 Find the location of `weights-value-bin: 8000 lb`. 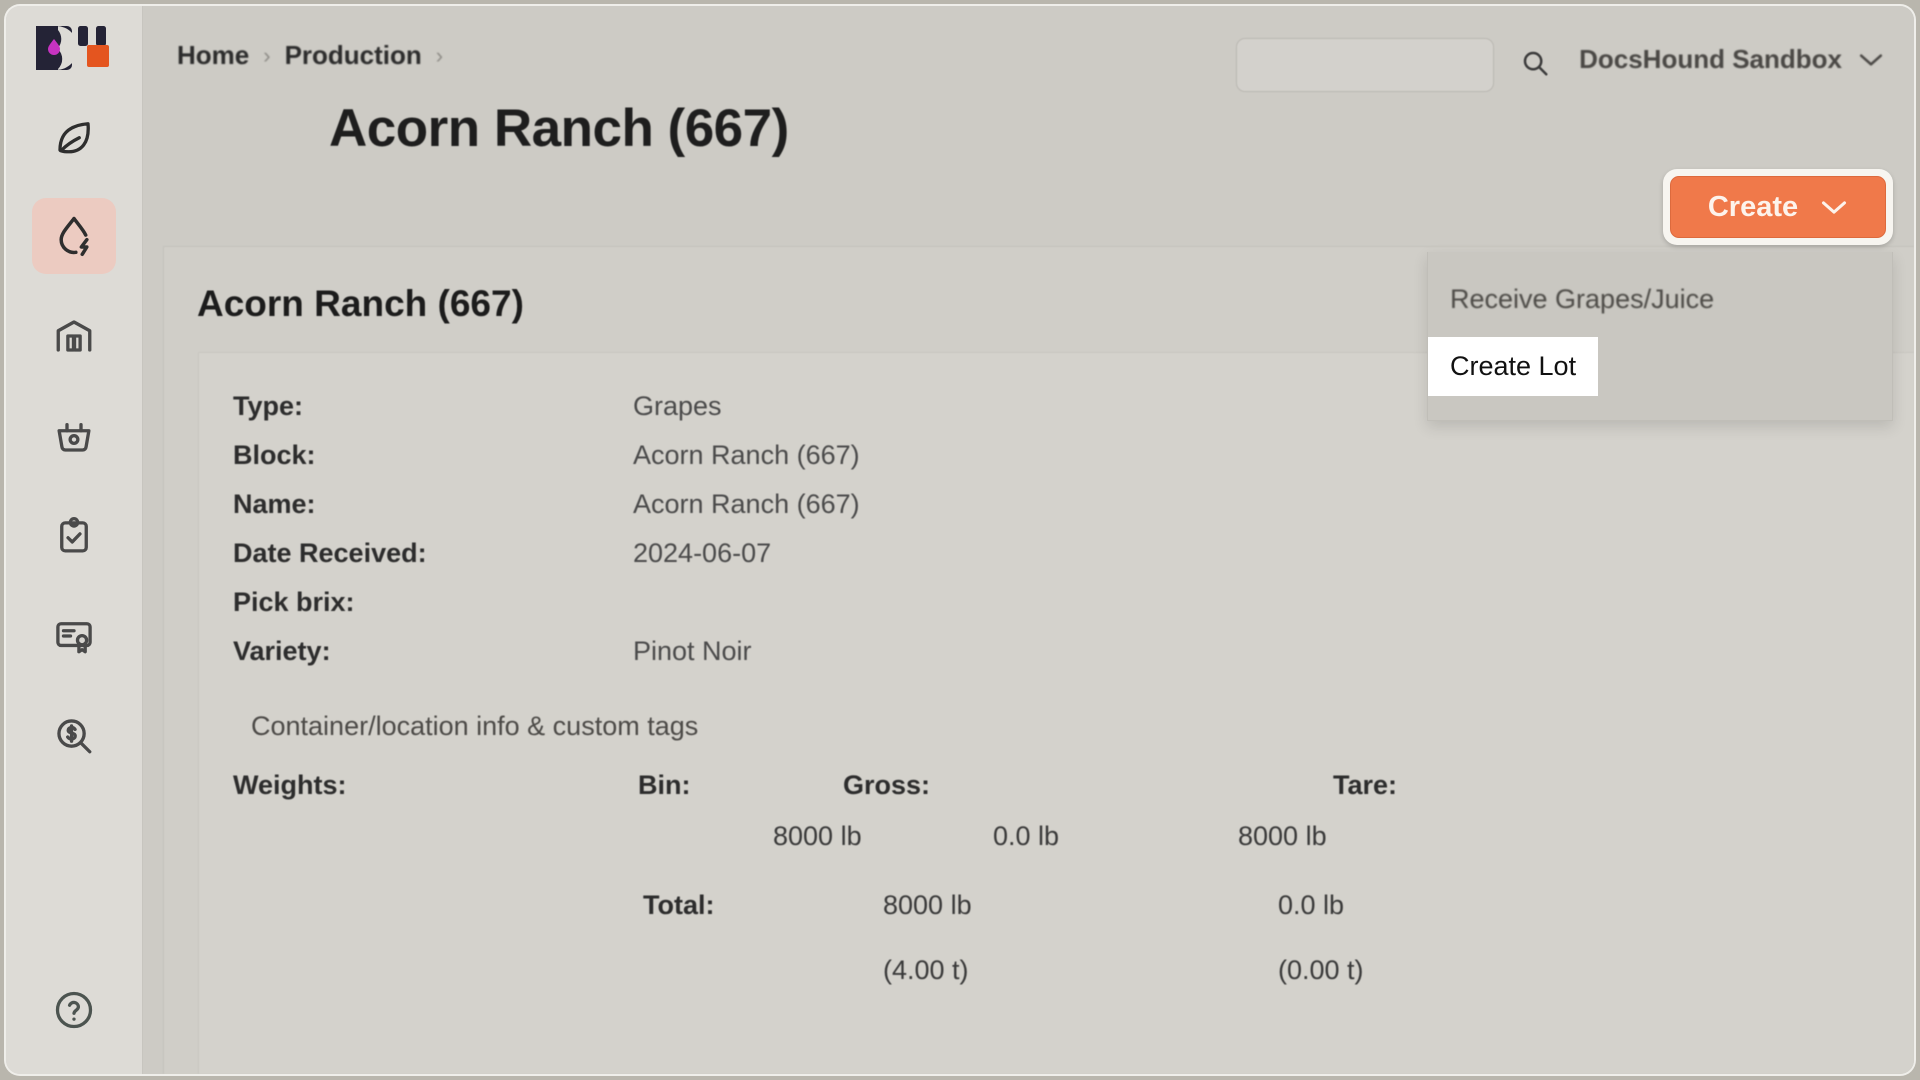

weights-value-bin: 8000 lb is located at coordinates (817, 836).